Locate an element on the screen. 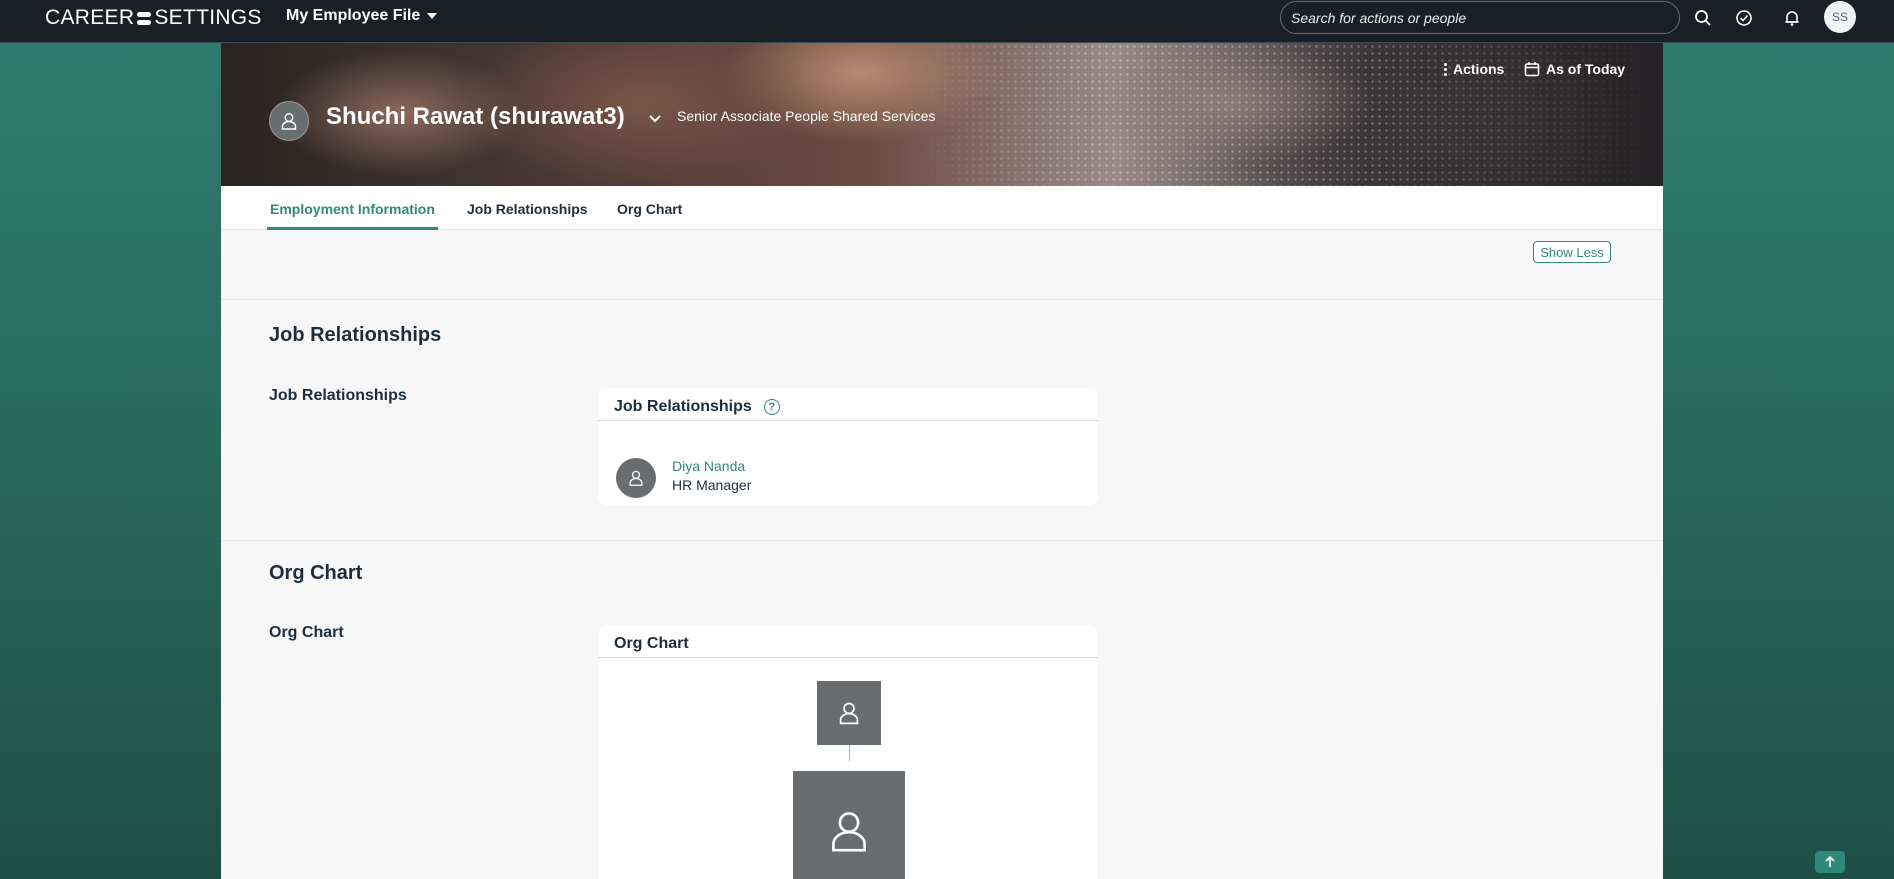  arrow-up-icon is located at coordinates (1830, 861).